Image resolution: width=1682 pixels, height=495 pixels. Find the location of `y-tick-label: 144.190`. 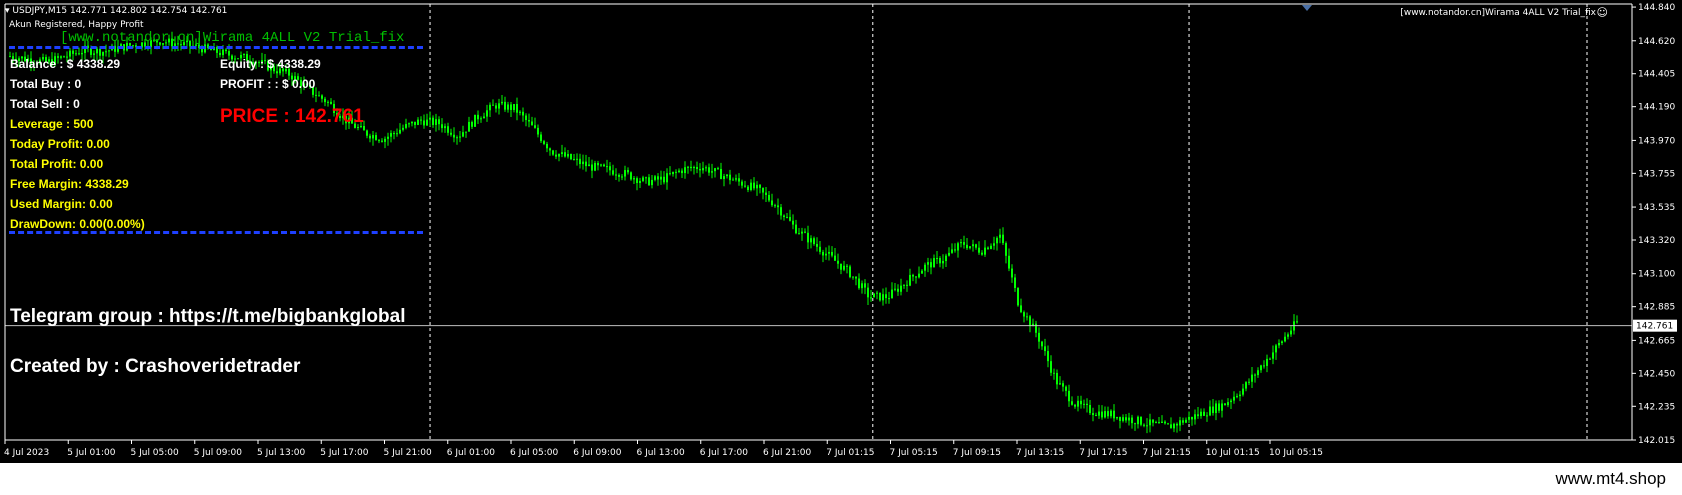

y-tick-label: 144.190 is located at coordinates (1656, 108).